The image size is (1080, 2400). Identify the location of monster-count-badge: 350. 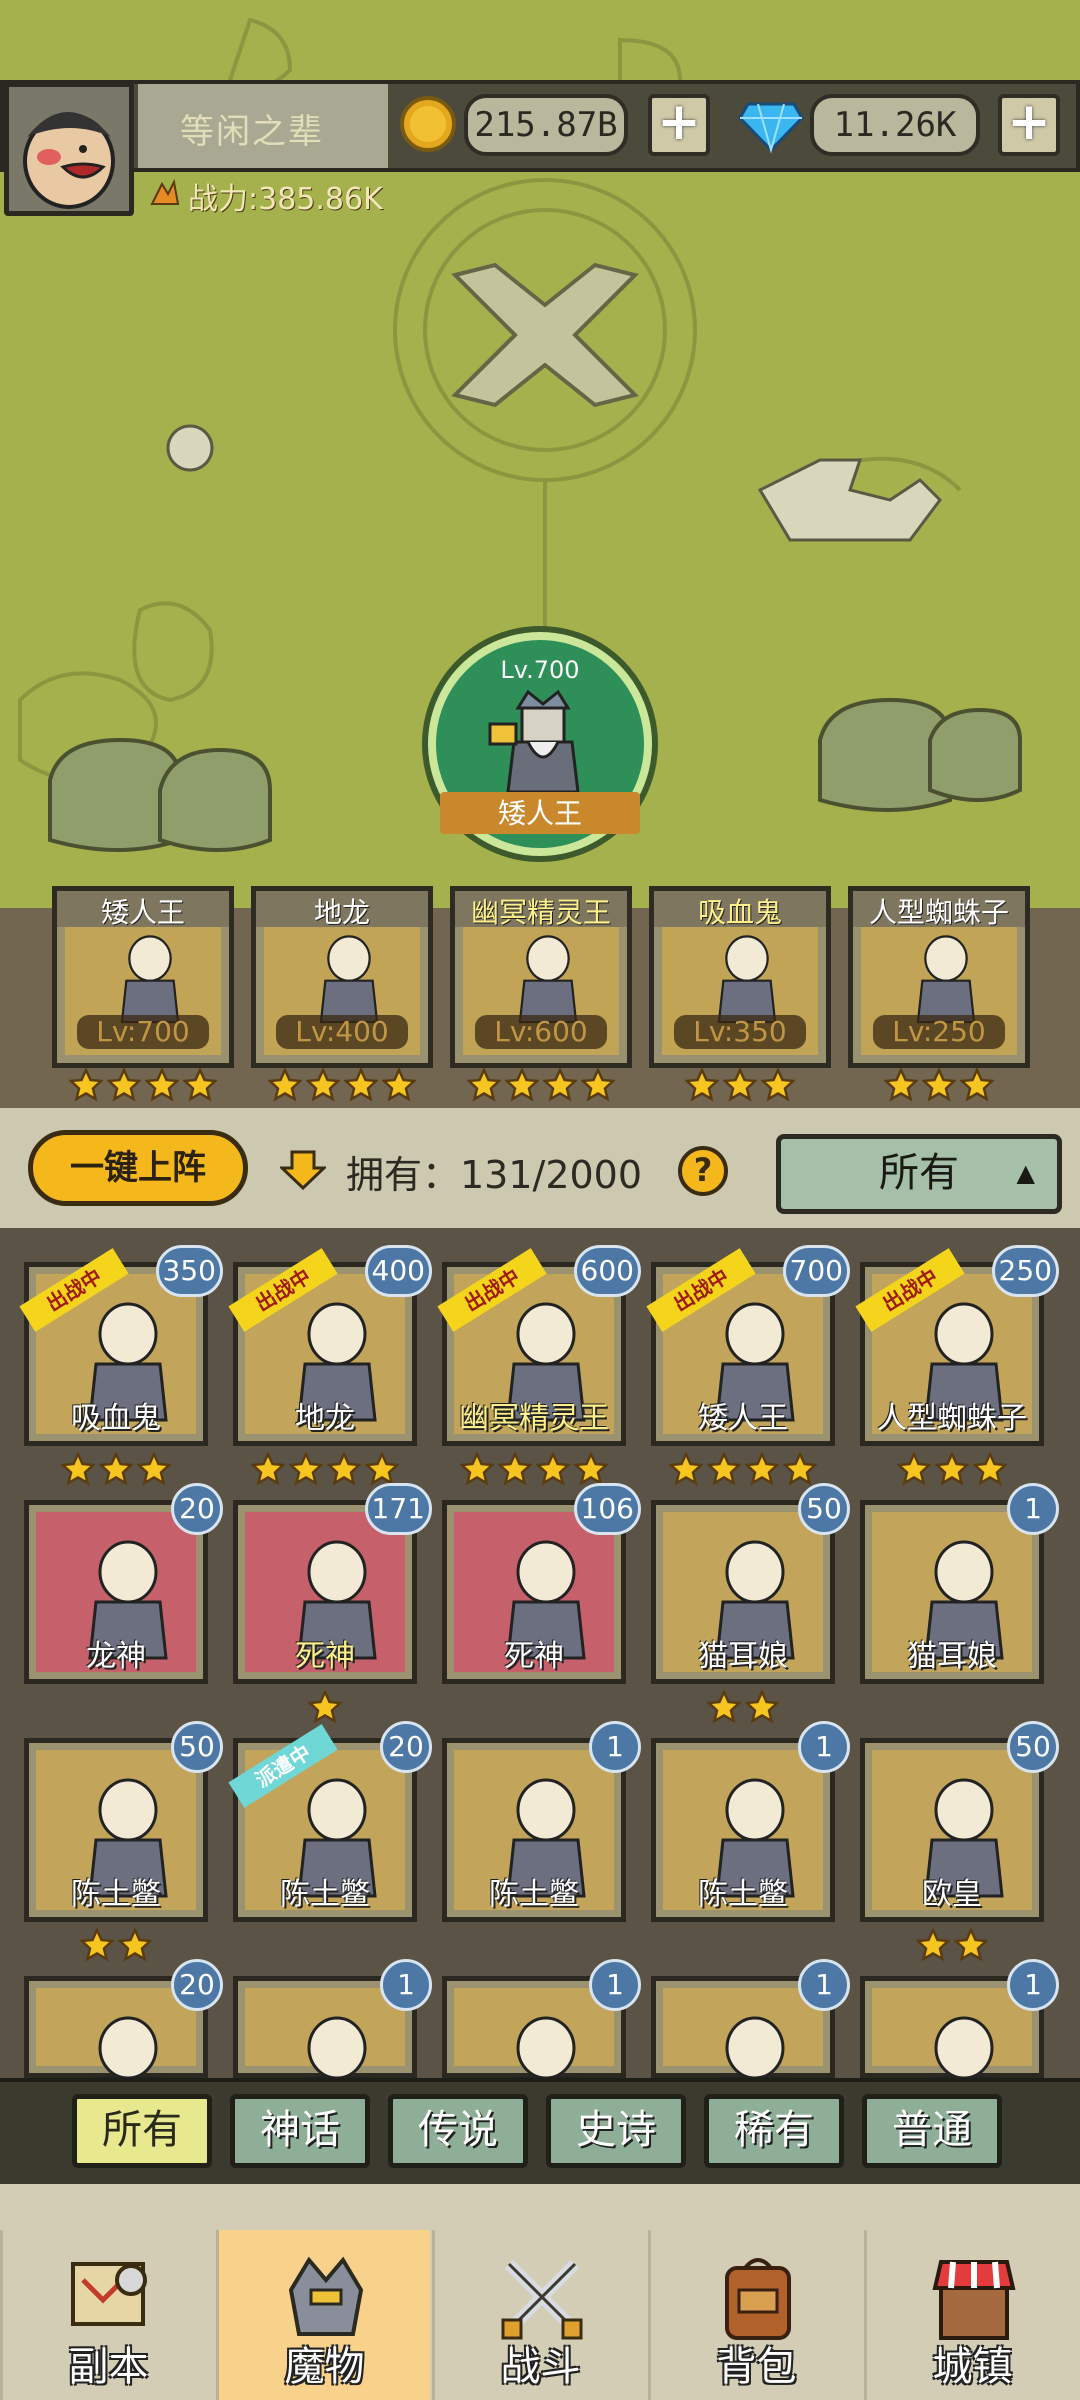
(189, 1271).